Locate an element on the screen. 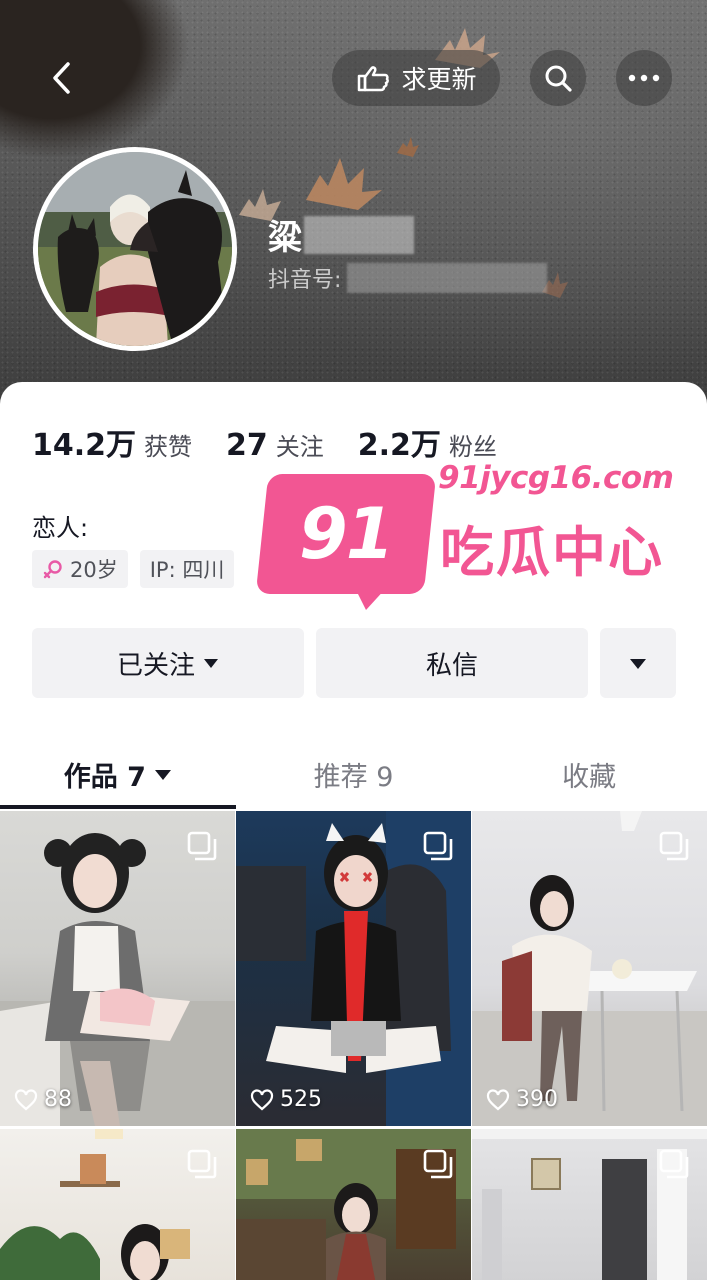 This screenshot has height=1280, width=707. watermark-badge: 91 is located at coordinates (346, 534).